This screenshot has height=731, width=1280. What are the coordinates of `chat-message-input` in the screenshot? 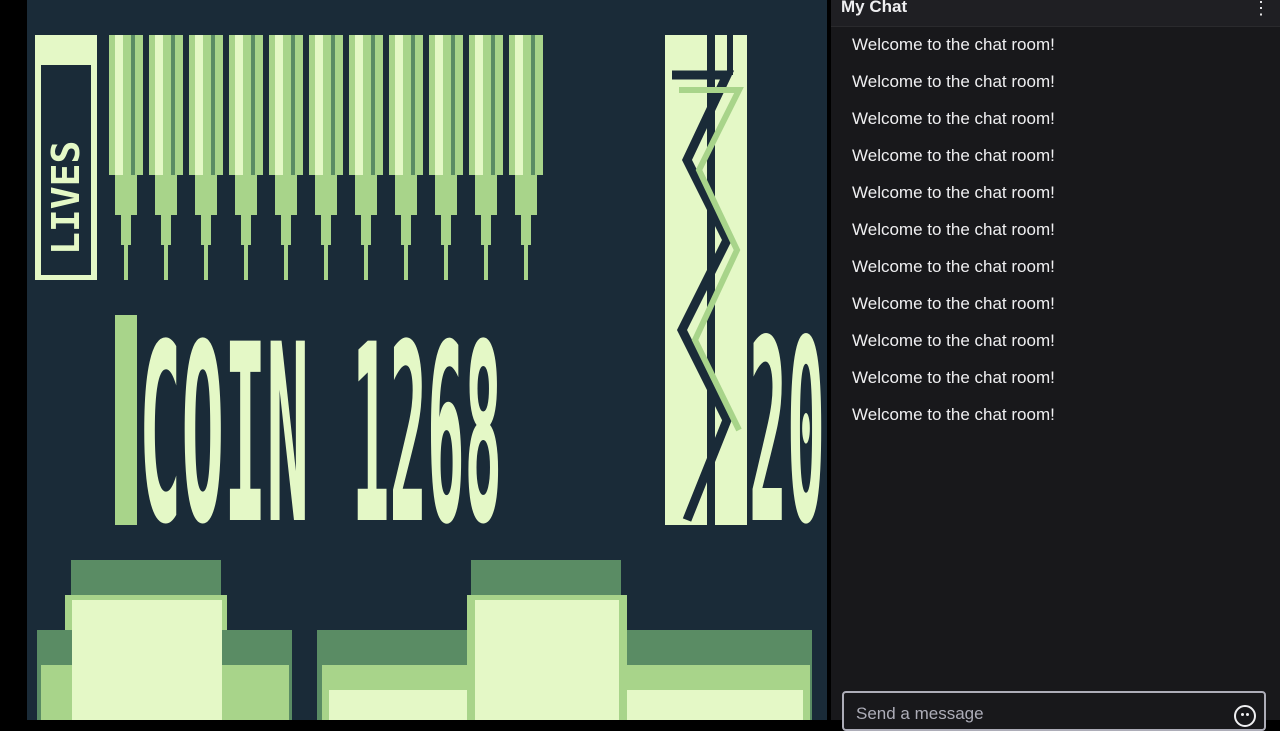 It's located at (1041, 714).